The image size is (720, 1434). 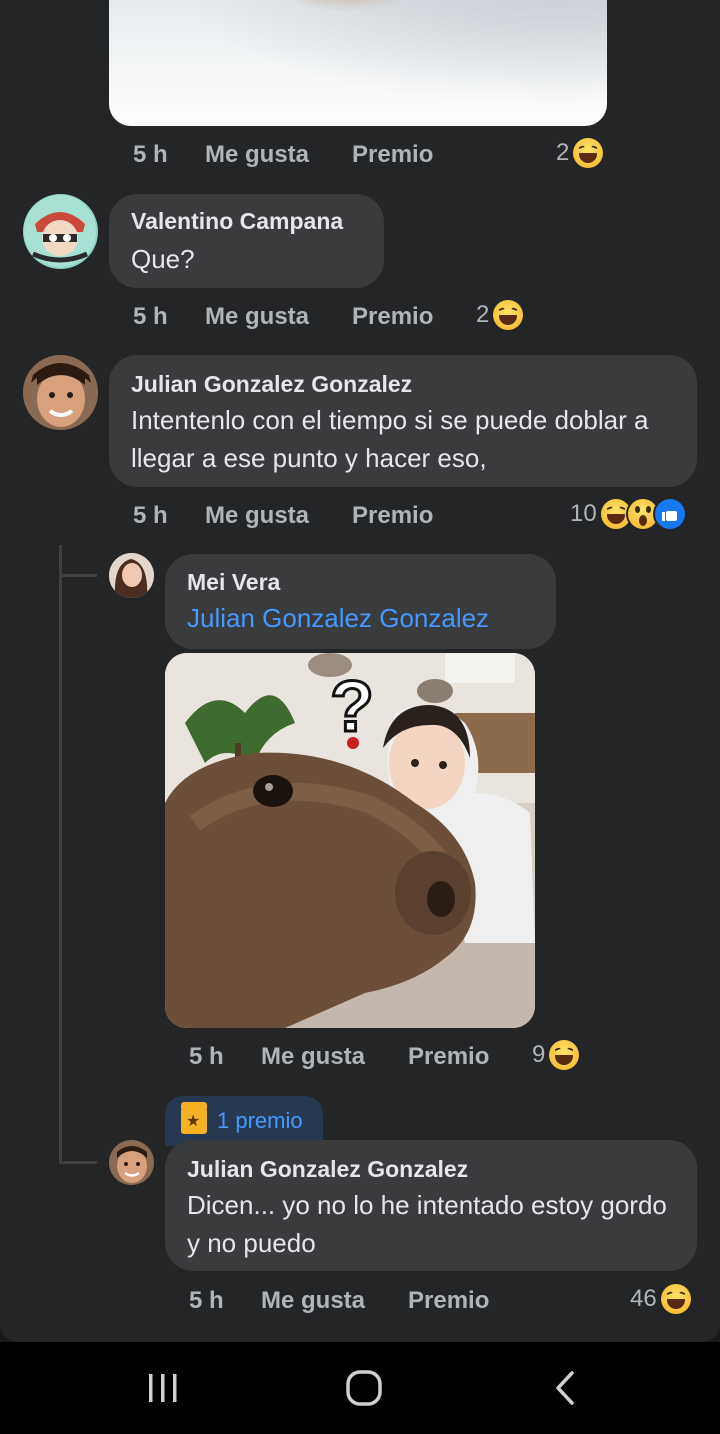 What do you see at coordinates (271, 384) in the screenshot?
I see `comment-author: Julian Gonzalez Gonzalez` at bounding box center [271, 384].